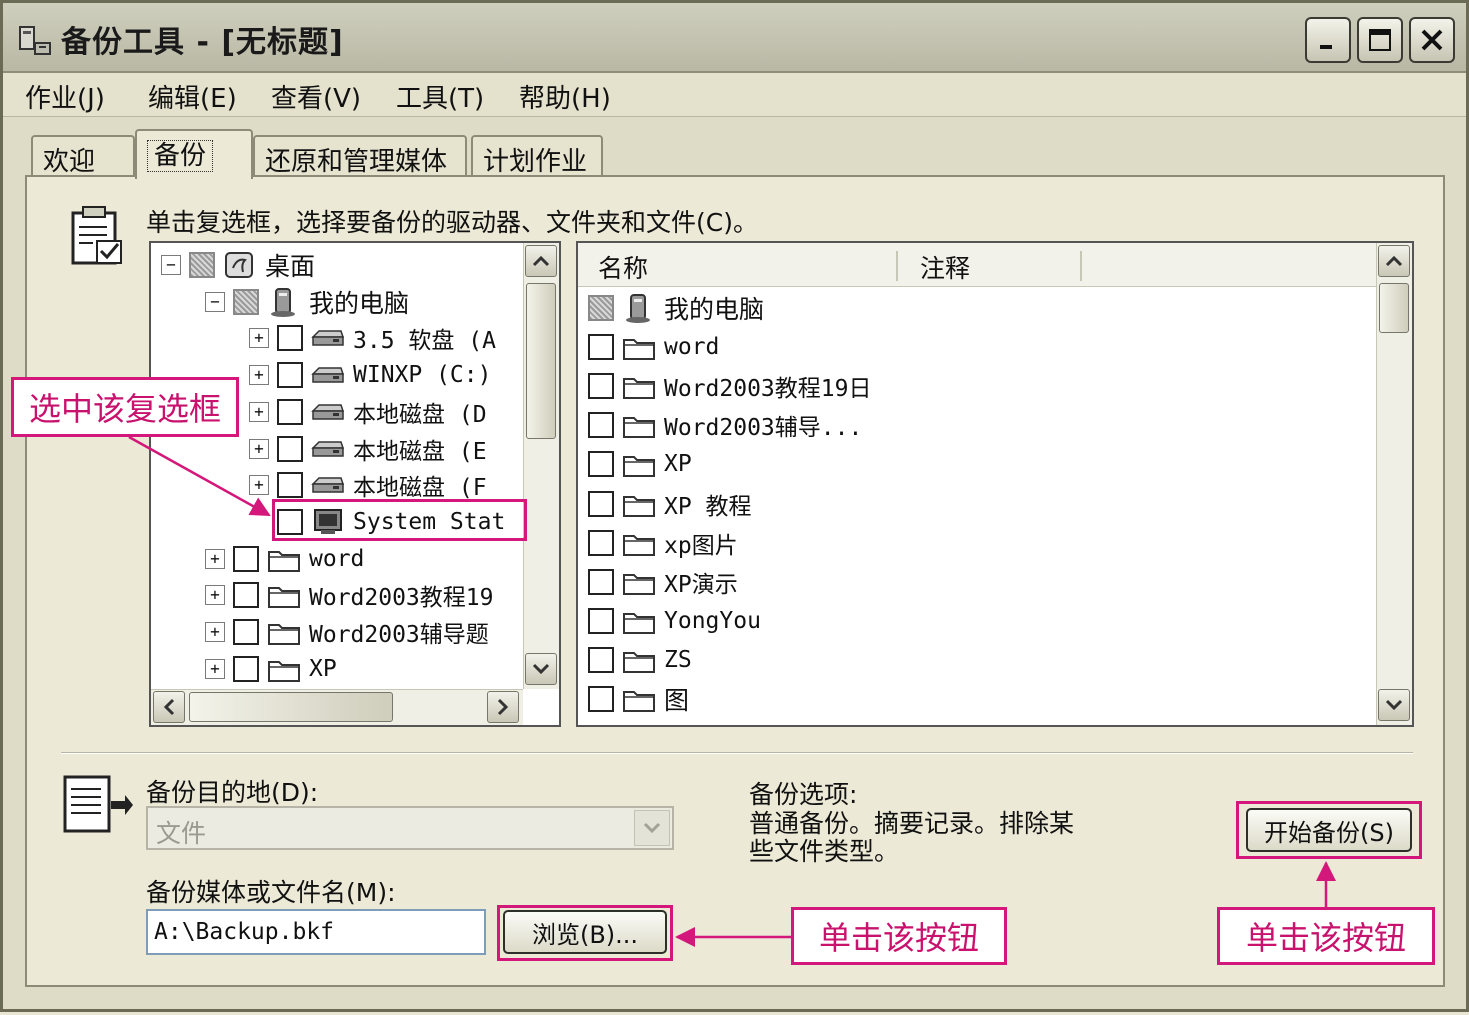 The width and height of the screenshot is (1469, 1015). What do you see at coordinates (180, 156) in the screenshot?
I see `tab-backup-label: 备份` at bounding box center [180, 156].